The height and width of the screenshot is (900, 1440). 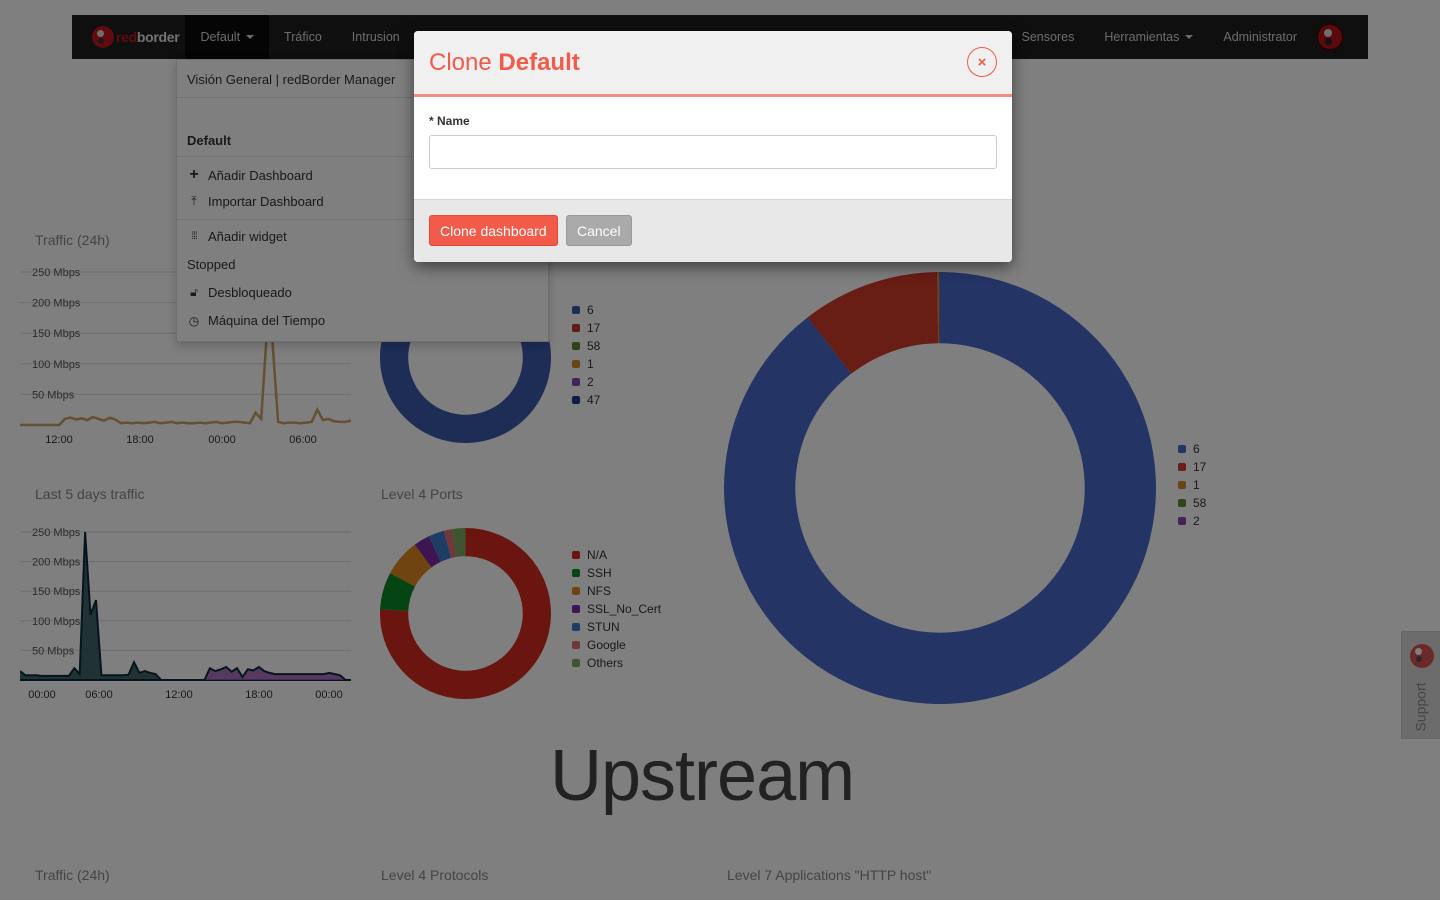 I want to click on cancel-button: Cancel, so click(x=599, y=230).